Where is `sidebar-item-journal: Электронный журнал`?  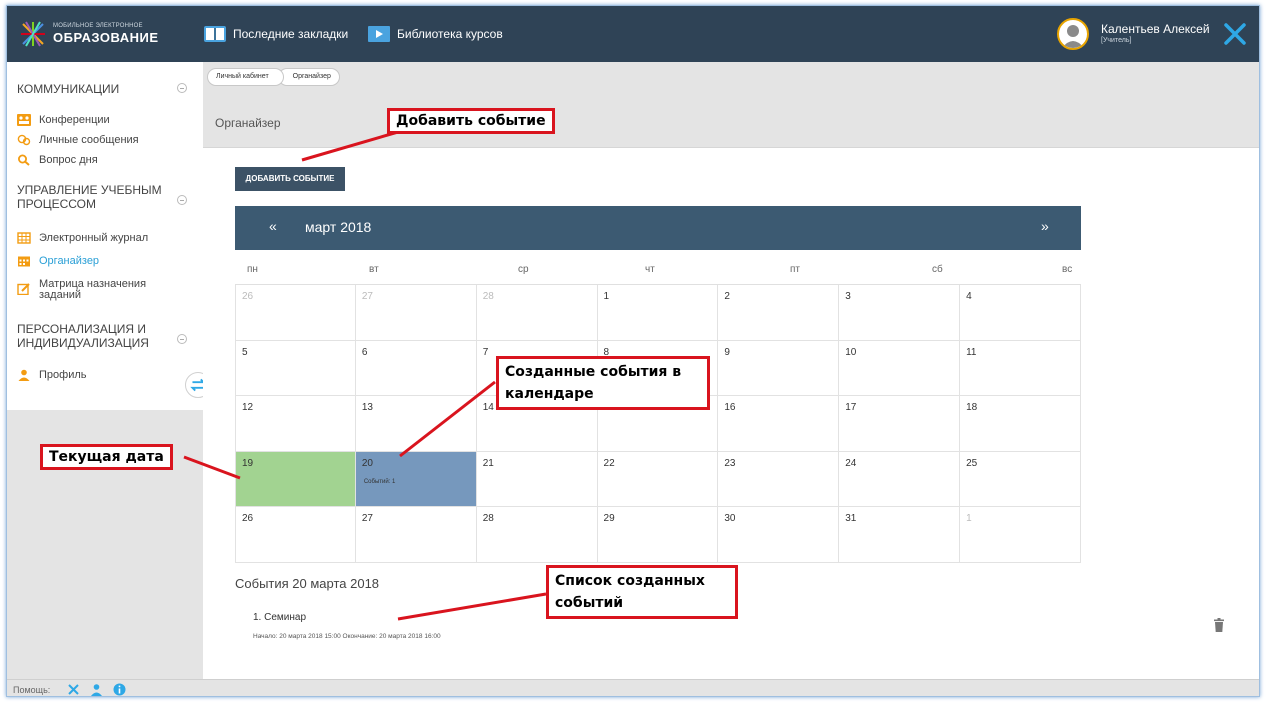 sidebar-item-journal: Электронный журнал is located at coordinates (82, 238).